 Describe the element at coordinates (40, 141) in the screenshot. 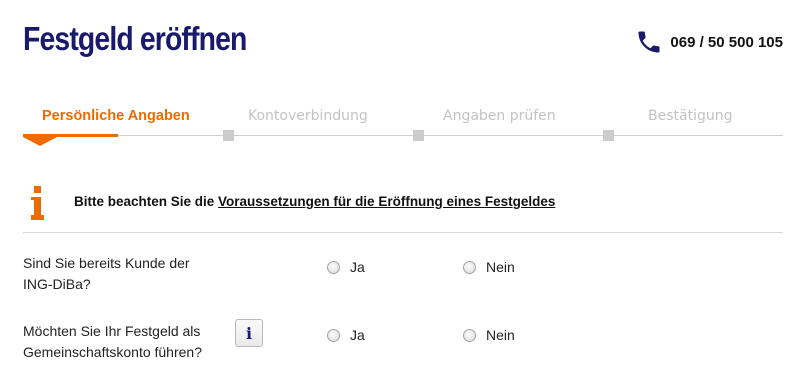

I see `active-step-arrow-icon` at that location.